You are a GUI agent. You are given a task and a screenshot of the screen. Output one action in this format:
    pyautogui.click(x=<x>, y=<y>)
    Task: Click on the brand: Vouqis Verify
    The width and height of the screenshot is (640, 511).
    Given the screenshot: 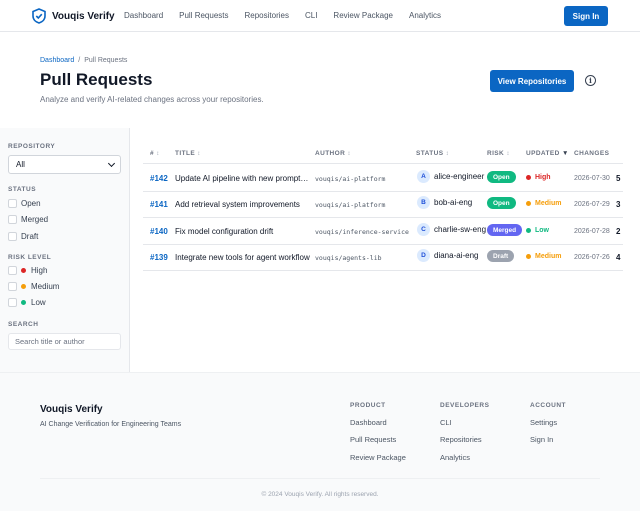 What is the action you would take?
    pyautogui.click(x=73, y=16)
    